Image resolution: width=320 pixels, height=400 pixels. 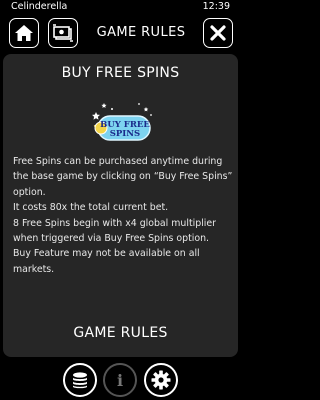 I want to click on transaction-history-icon, so click(x=63, y=33).